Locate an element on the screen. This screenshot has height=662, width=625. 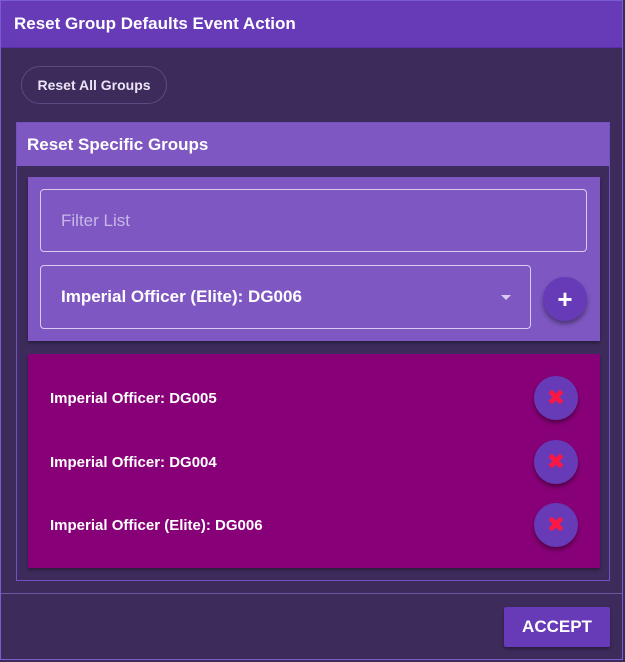
add-group-button: + is located at coordinates (565, 299).